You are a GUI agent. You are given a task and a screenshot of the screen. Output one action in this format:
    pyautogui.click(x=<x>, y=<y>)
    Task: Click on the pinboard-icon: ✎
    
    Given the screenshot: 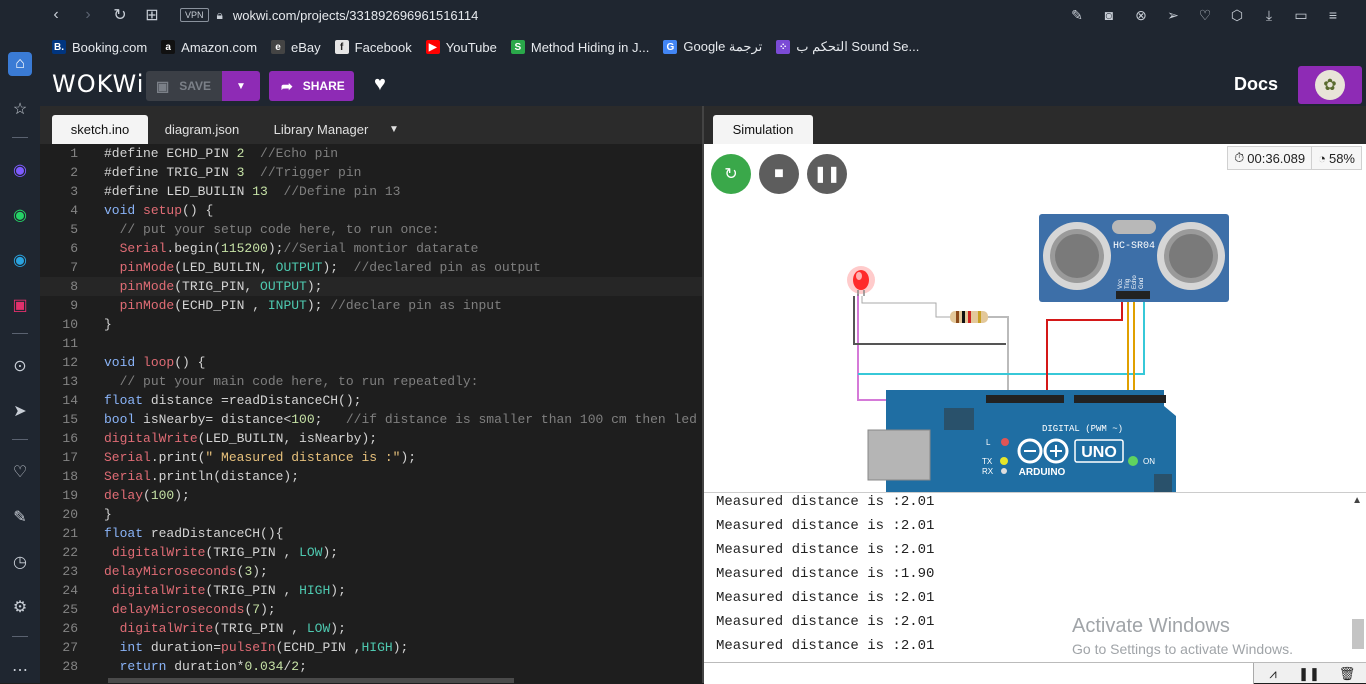 What is the action you would take?
    pyautogui.click(x=20, y=517)
    